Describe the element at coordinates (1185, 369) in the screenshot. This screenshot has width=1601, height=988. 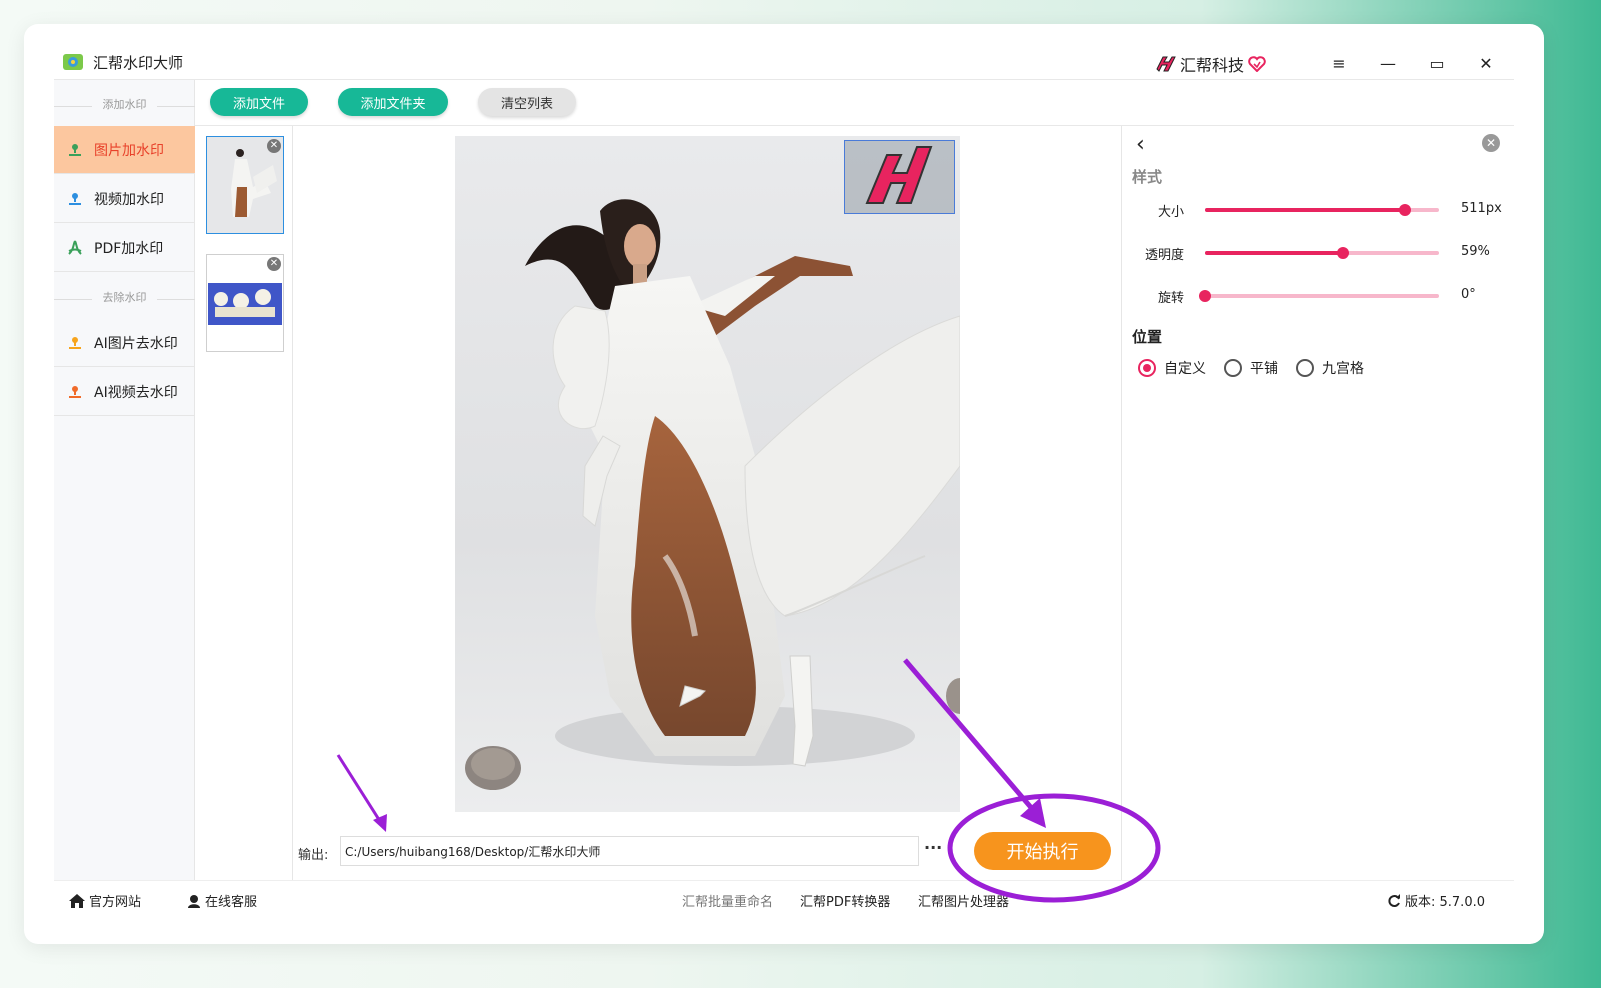
I see `radio-label: 自定义` at that location.